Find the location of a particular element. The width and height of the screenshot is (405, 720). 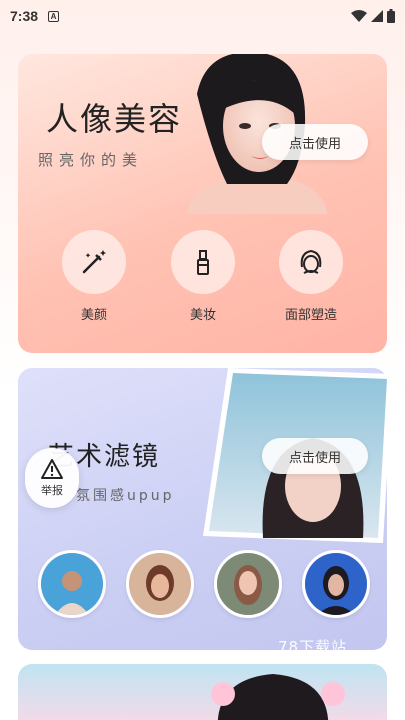

face-contour-icon is located at coordinates (311, 261).